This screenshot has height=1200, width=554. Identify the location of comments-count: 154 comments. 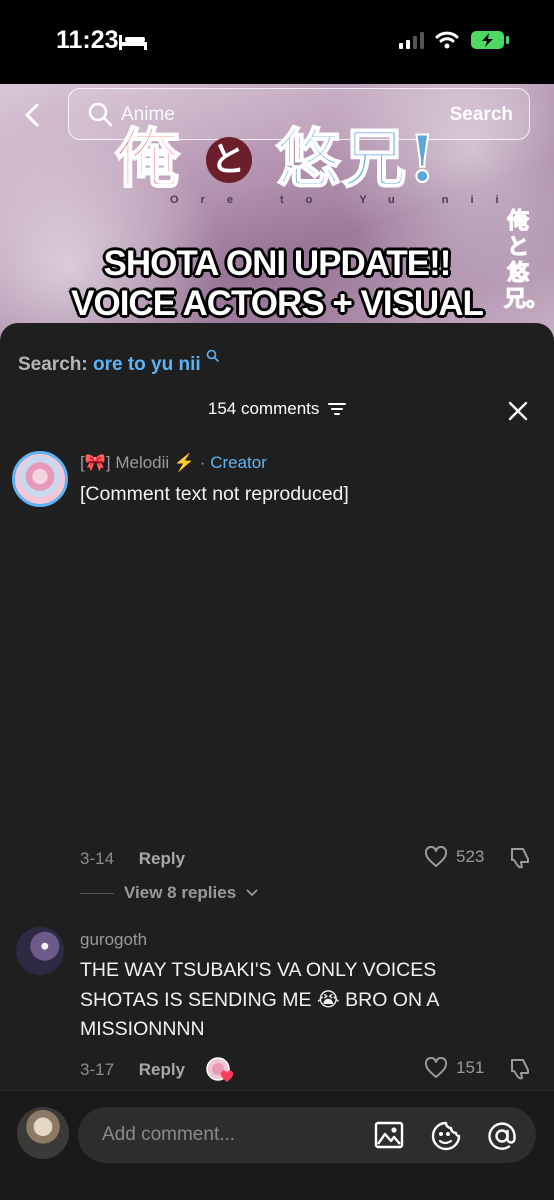
(263, 408).